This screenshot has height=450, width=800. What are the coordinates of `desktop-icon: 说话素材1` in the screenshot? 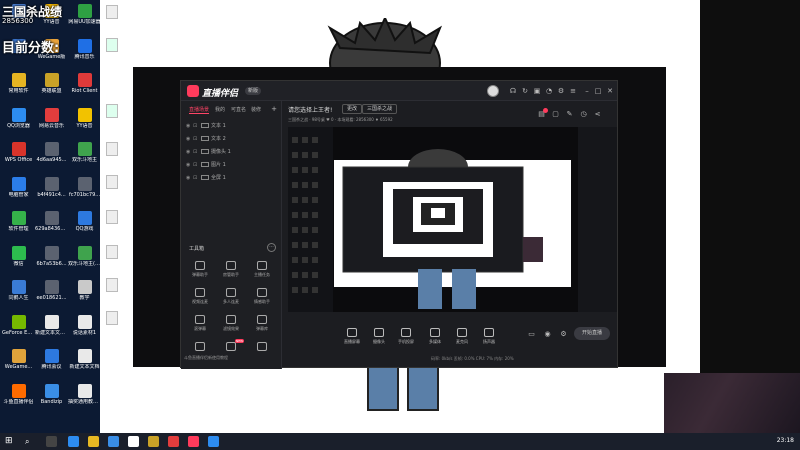 It's located at (84, 330).